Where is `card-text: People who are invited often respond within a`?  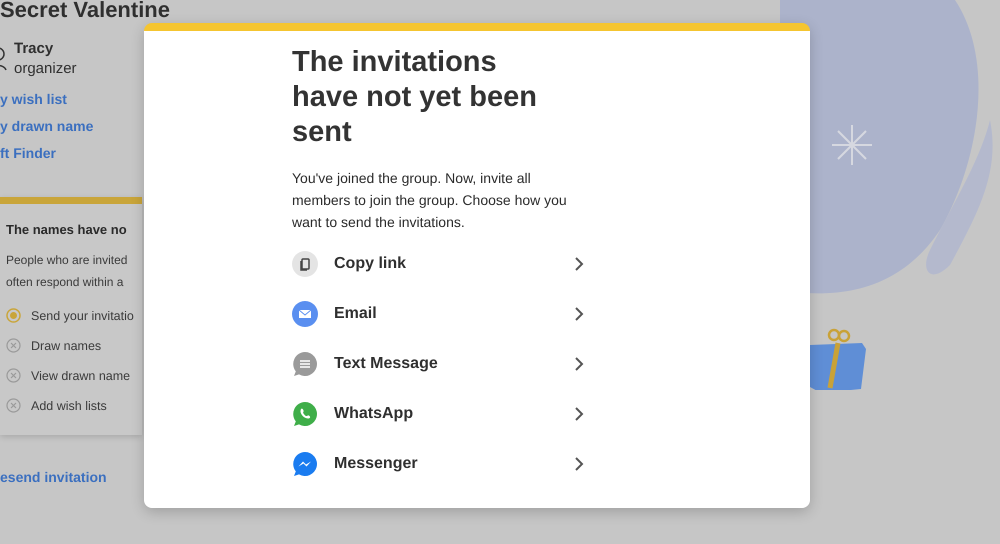
card-text: People who are invited often respond within a is located at coordinates (67, 271).